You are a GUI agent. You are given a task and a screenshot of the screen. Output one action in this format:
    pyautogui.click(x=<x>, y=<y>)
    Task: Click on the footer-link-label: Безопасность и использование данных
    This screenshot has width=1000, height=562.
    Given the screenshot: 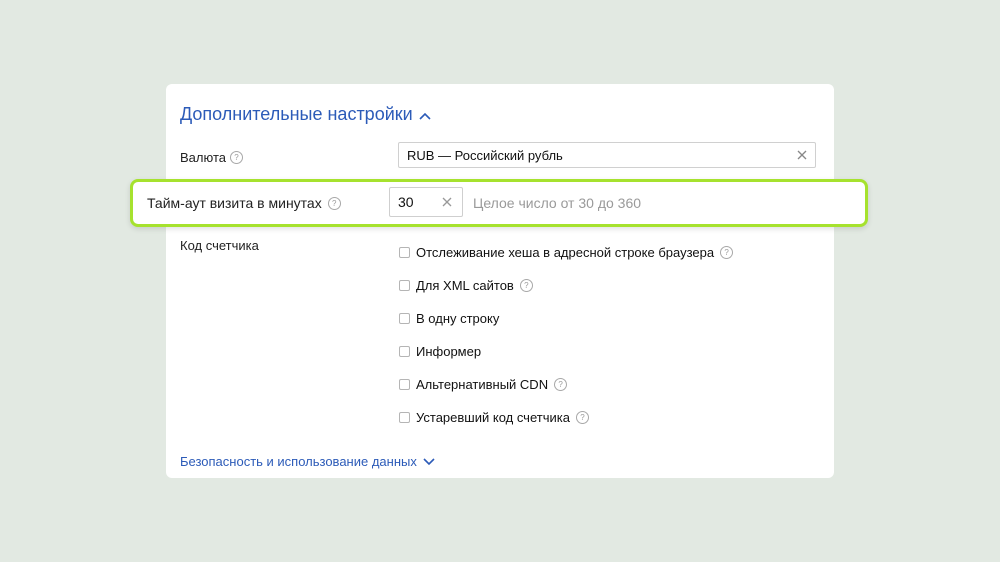 What is the action you would take?
    pyautogui.click(x=298, y=461)
    